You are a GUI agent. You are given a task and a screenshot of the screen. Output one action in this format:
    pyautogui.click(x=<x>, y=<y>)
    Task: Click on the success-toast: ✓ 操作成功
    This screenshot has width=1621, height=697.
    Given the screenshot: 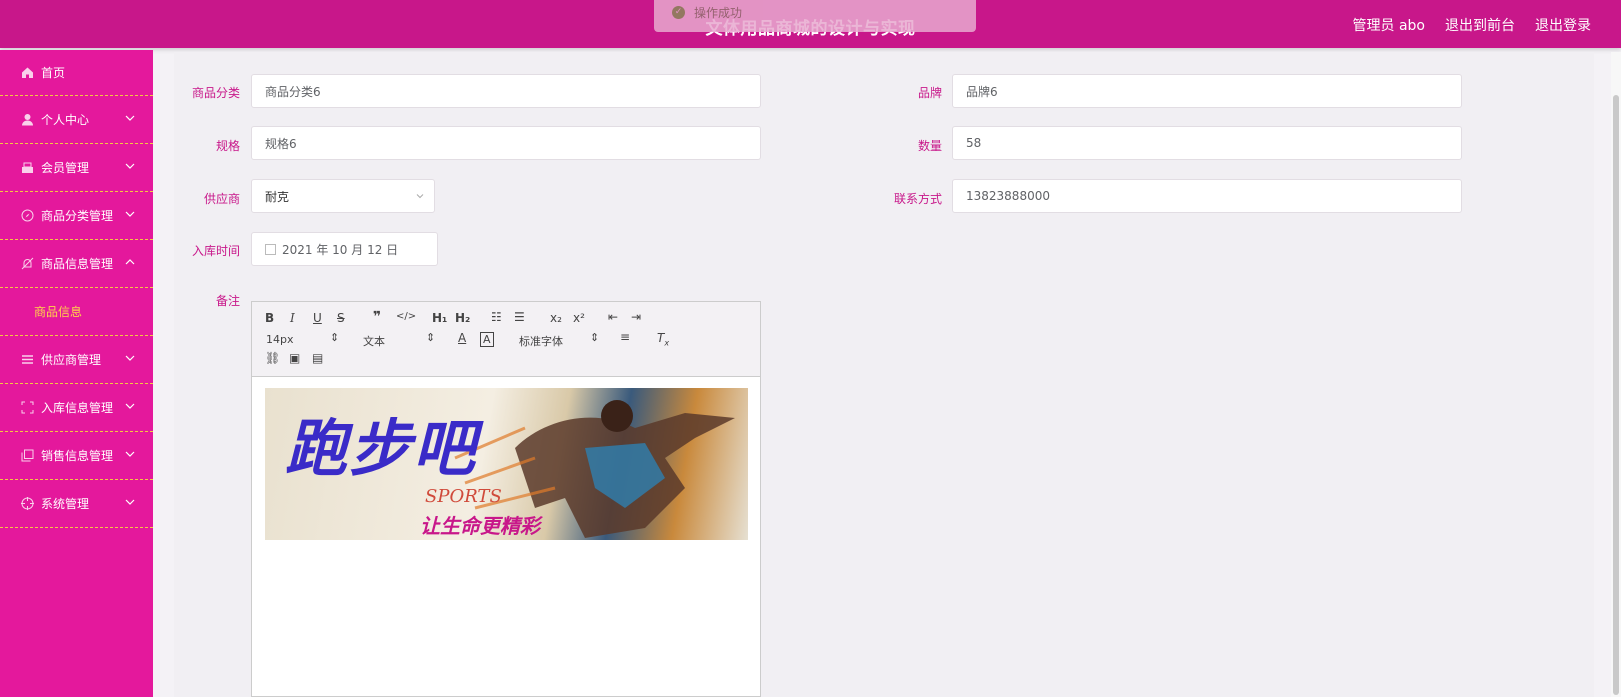 What is the action you would take?
    pyautogui.click(x=815, y=16)
    